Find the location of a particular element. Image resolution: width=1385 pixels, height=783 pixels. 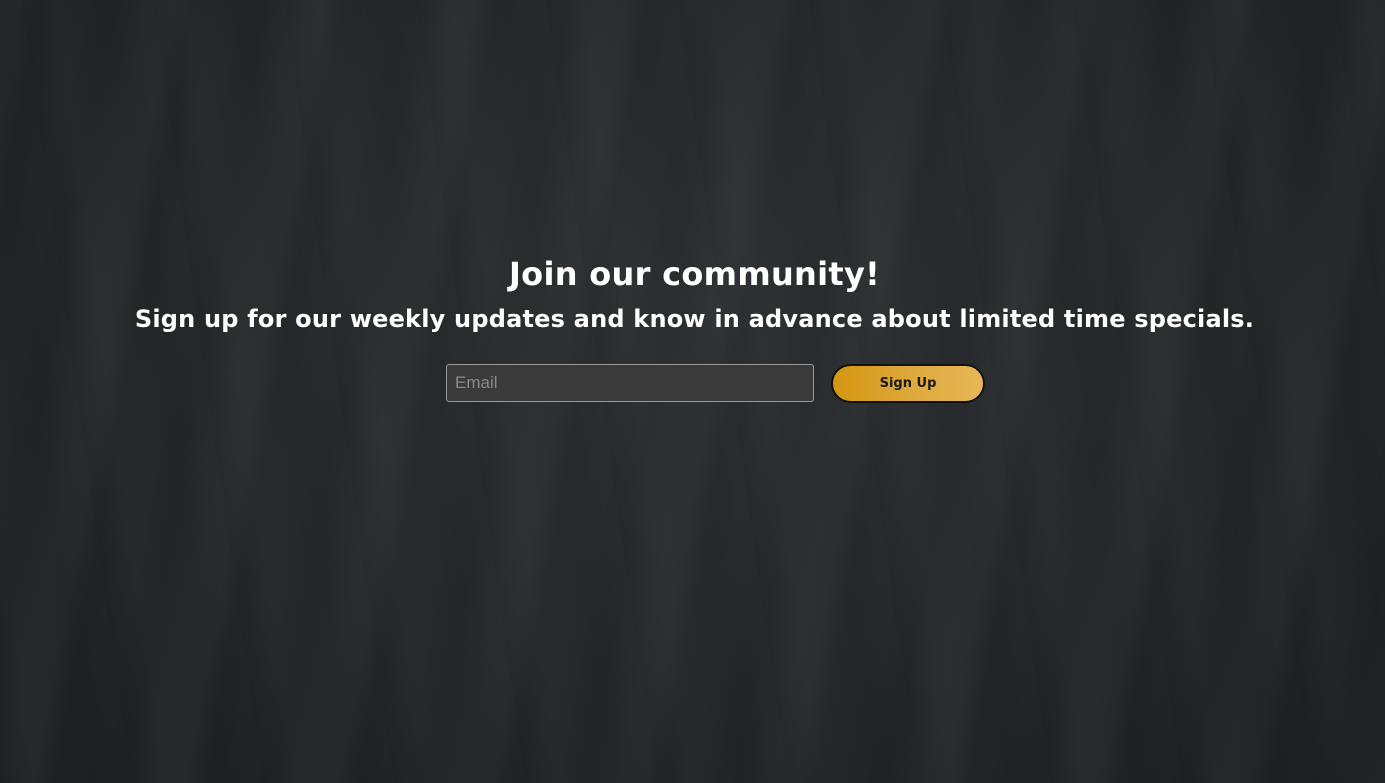

email-field is located at coordinates (630, 383).